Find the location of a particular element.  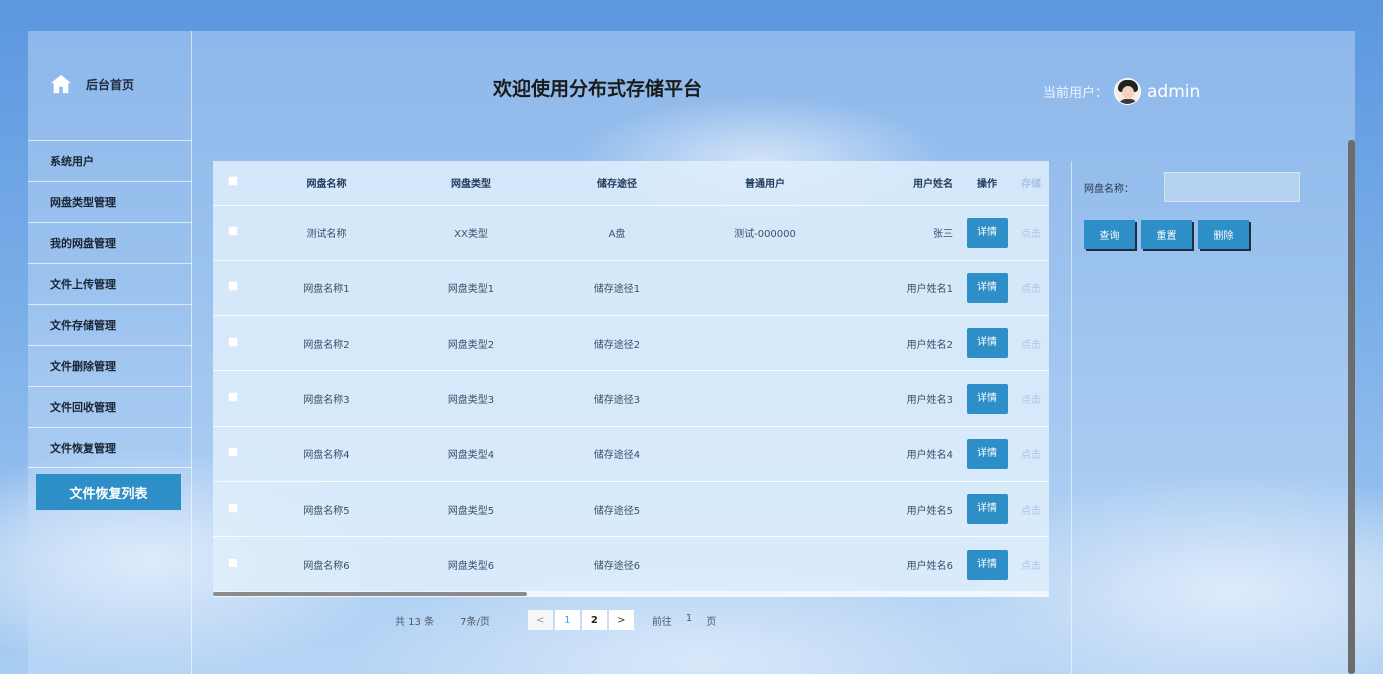

home-link: 后台首页 is located at coordinates (92, 84).